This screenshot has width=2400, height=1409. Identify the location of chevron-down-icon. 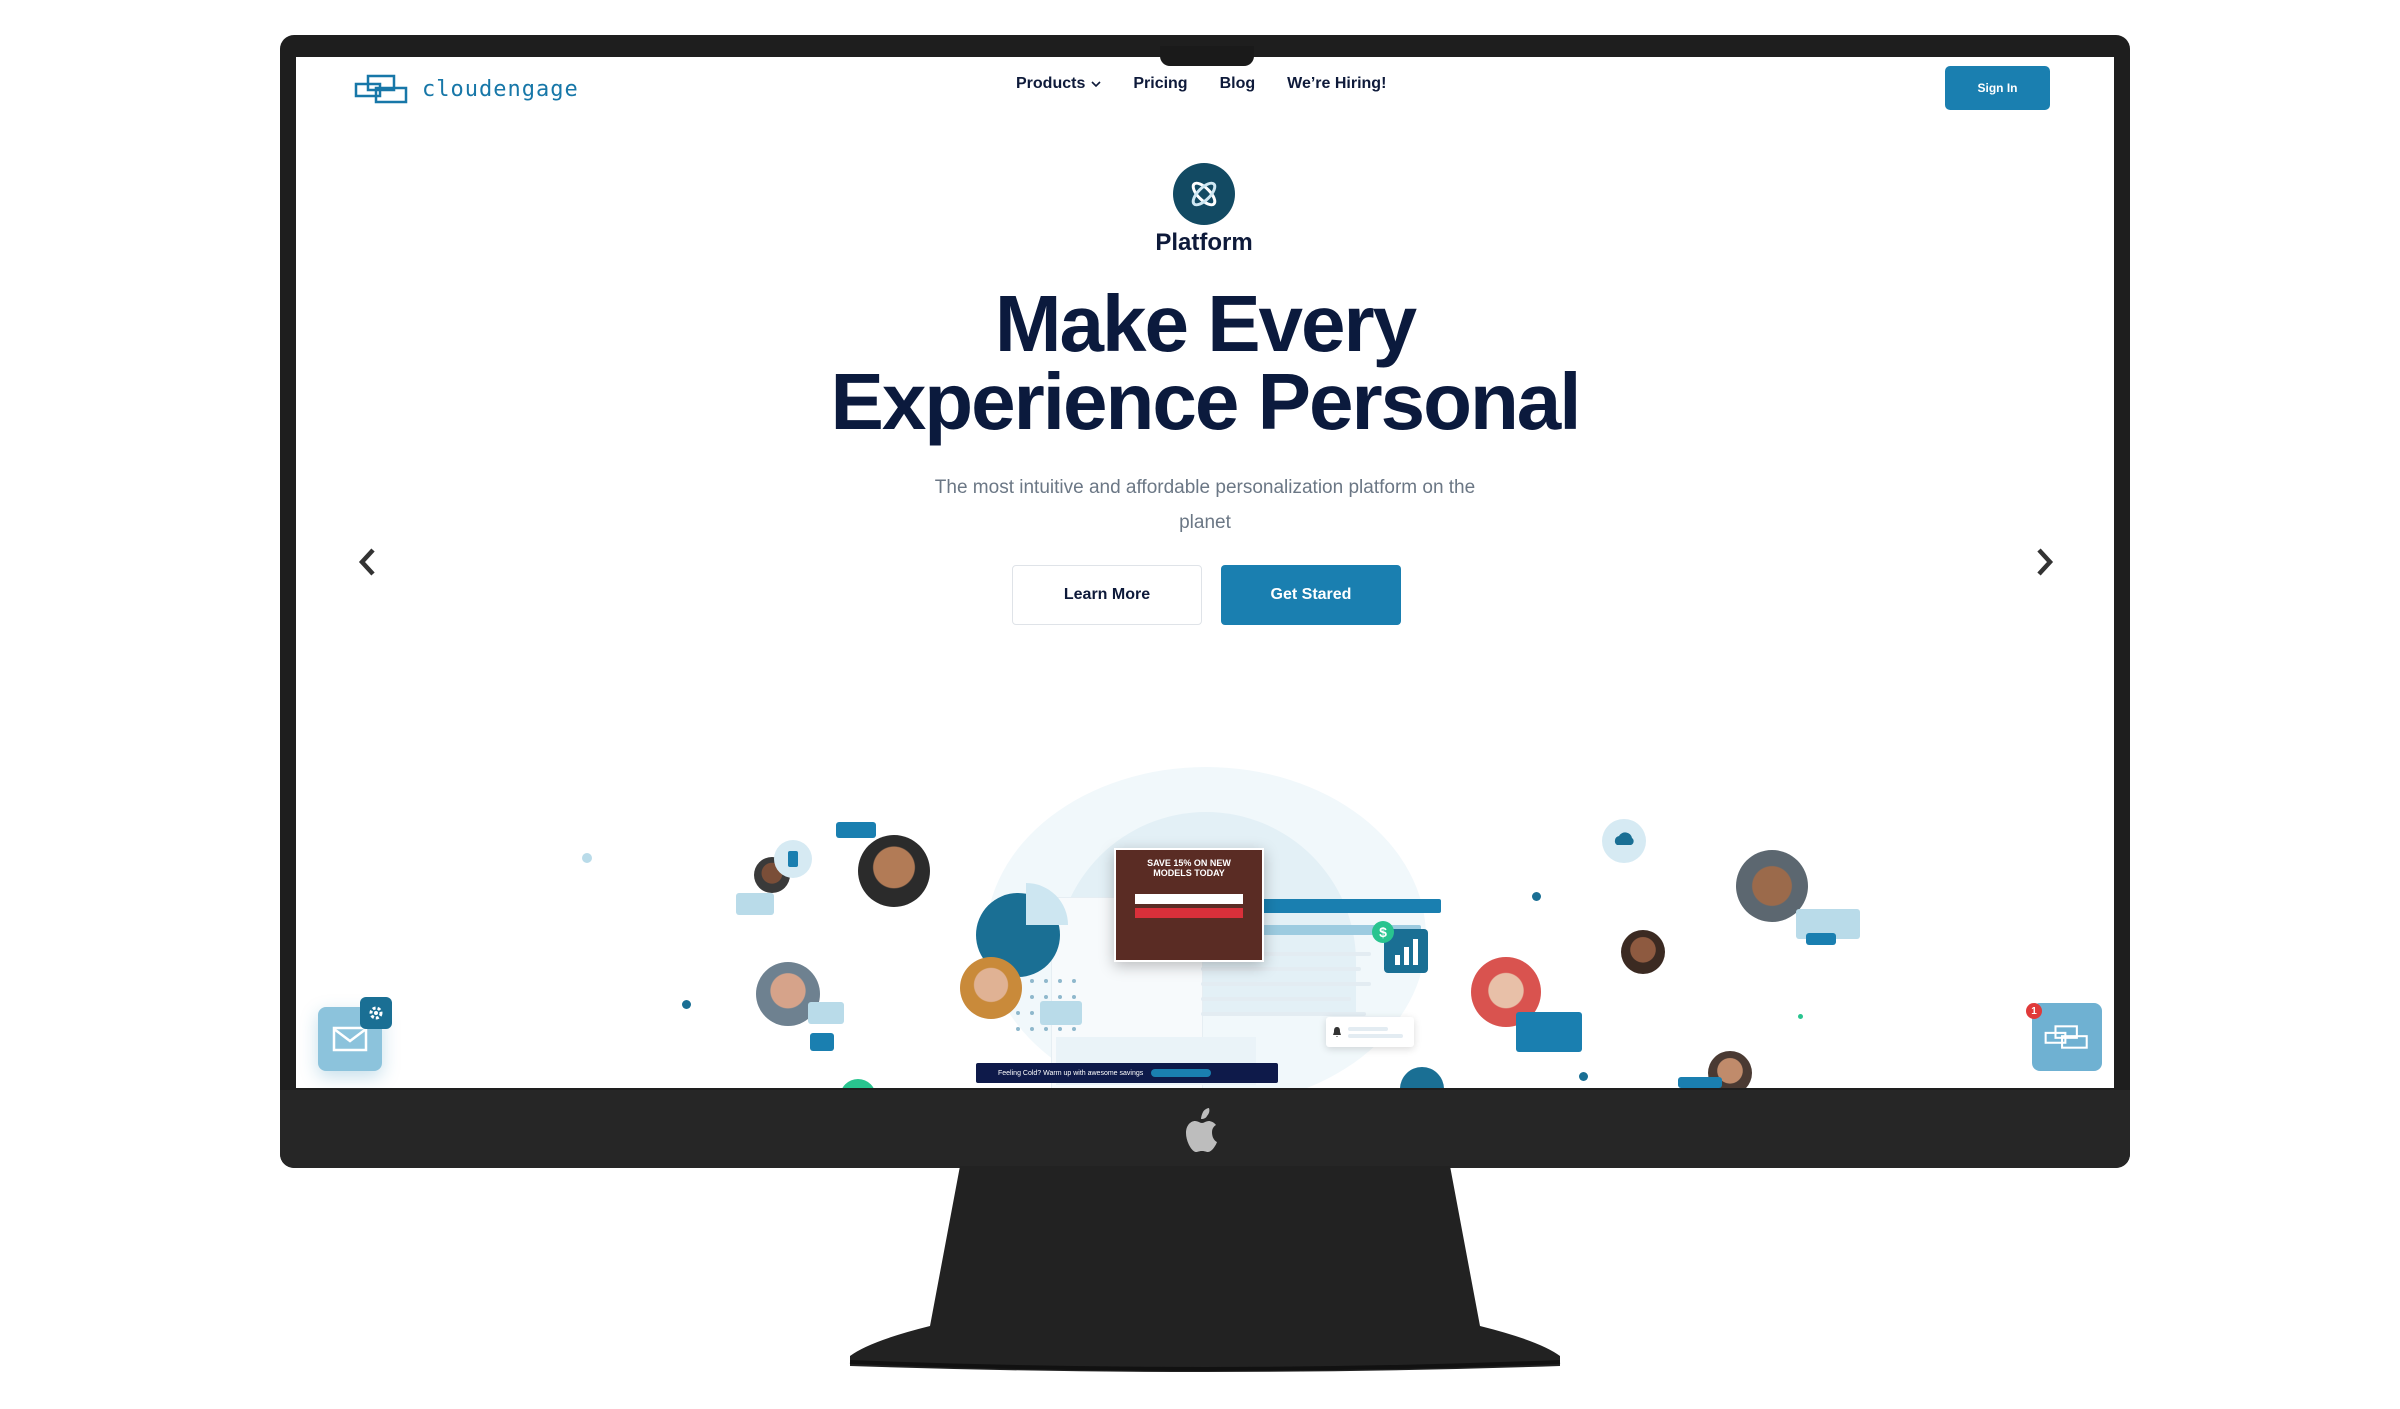
(1096, 84).